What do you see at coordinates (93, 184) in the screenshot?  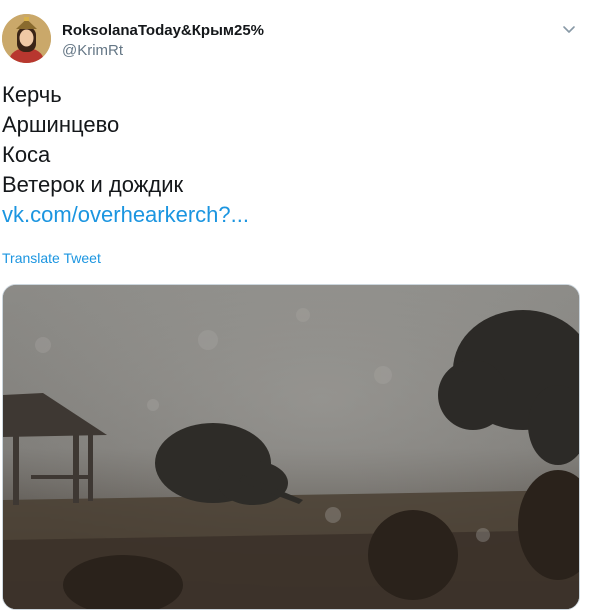 I see `tweet-line: Ветерок и дождик` at bounding box center [93, 184].